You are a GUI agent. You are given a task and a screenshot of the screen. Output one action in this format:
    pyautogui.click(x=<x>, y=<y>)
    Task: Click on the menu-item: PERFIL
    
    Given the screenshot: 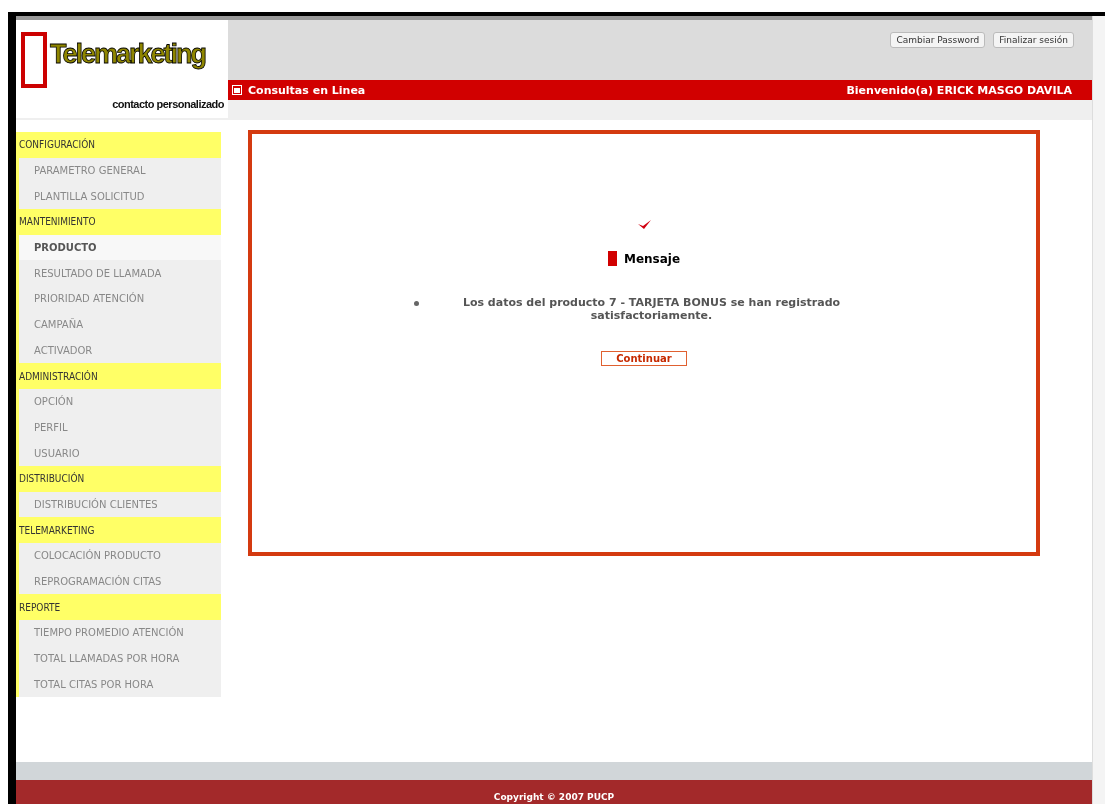 What is the action you would take?
    pyautogui.click(x=118, y=427)
    